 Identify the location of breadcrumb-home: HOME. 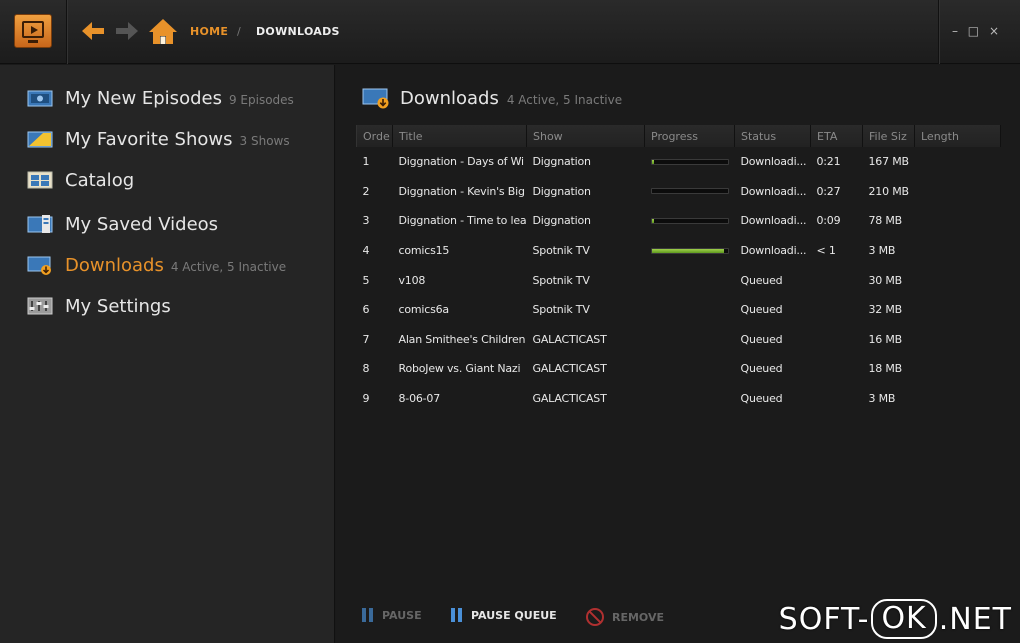
(209, 31).